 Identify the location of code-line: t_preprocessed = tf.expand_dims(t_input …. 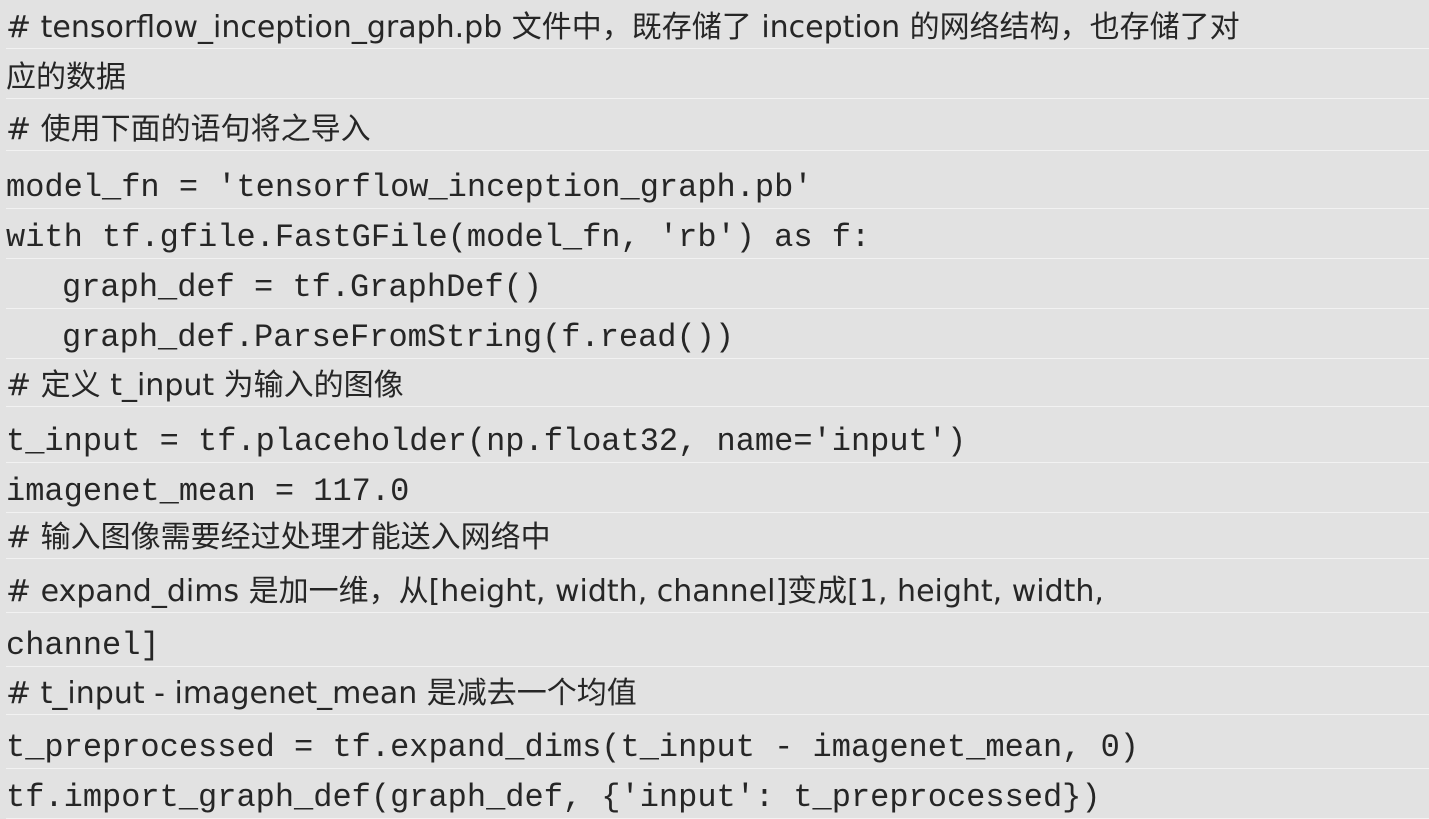
(717, 748).